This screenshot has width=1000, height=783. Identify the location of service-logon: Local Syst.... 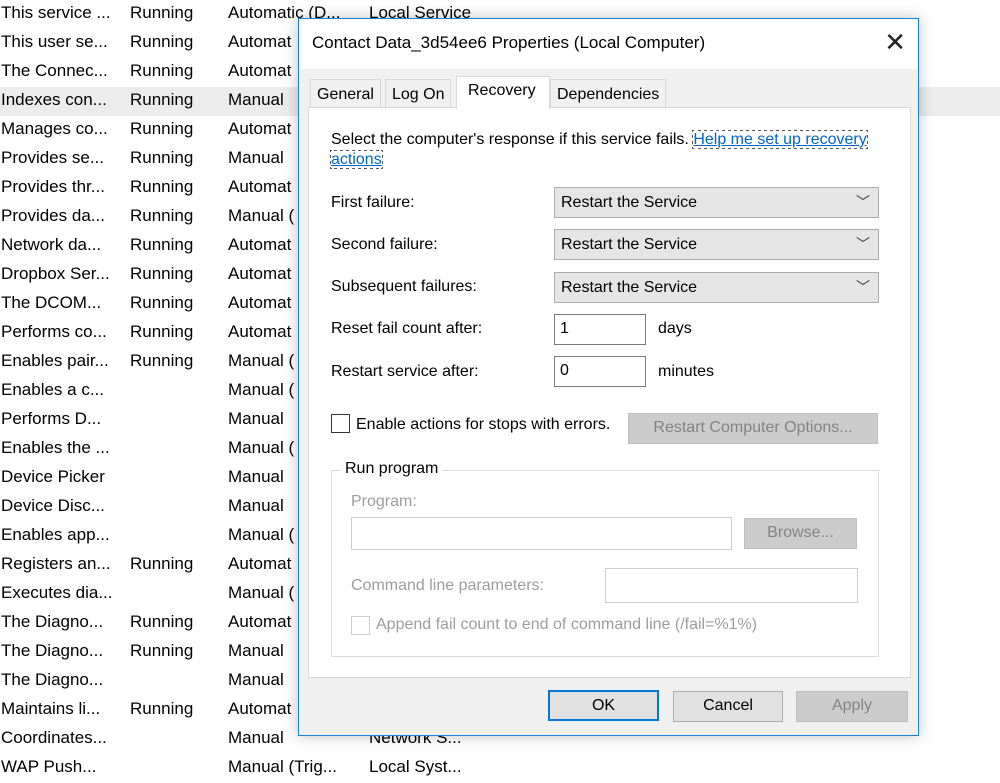
(415, 766).